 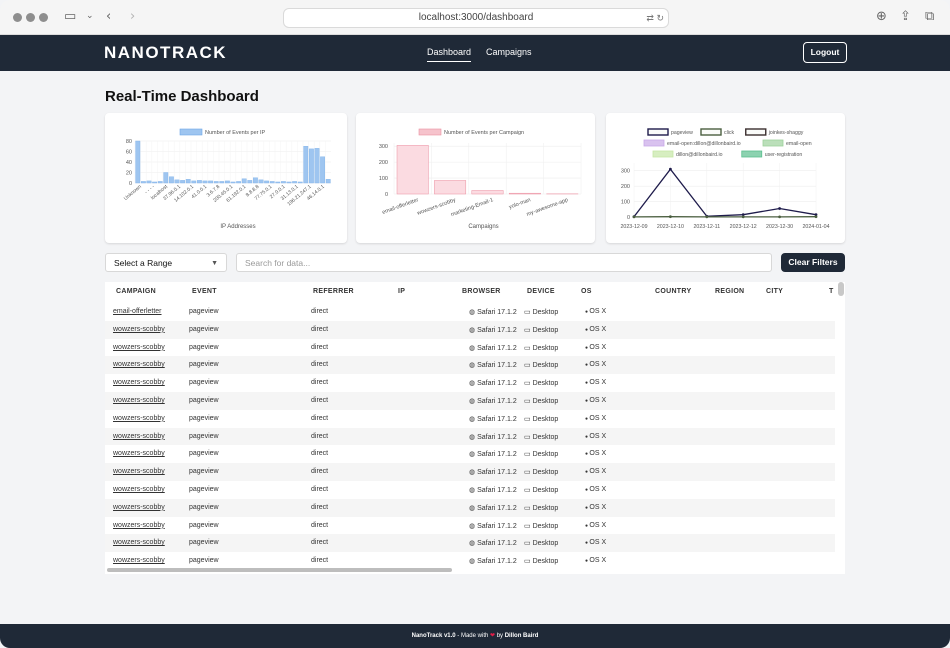 I want to click on column-header-browser: BROWSER, so click(x=481, y=291).